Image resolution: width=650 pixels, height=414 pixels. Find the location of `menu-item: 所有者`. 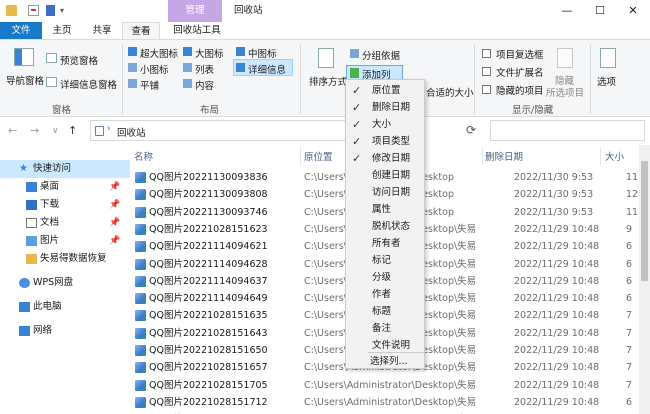

menu-item: 所有者 is located at coordinates (385, 243).